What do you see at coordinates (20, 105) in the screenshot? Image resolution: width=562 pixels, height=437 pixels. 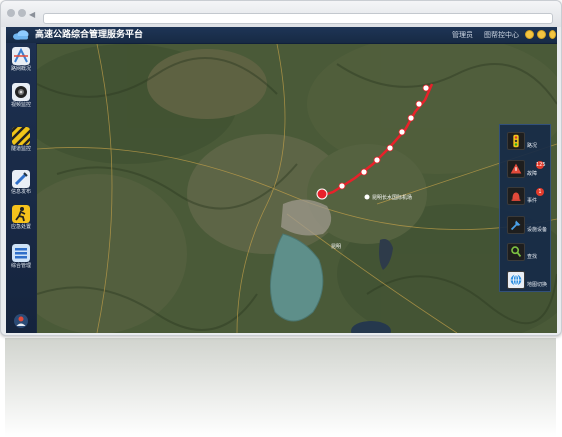 I see `sidebar-item-label: 视频监控` at bounding box center [20, 105].